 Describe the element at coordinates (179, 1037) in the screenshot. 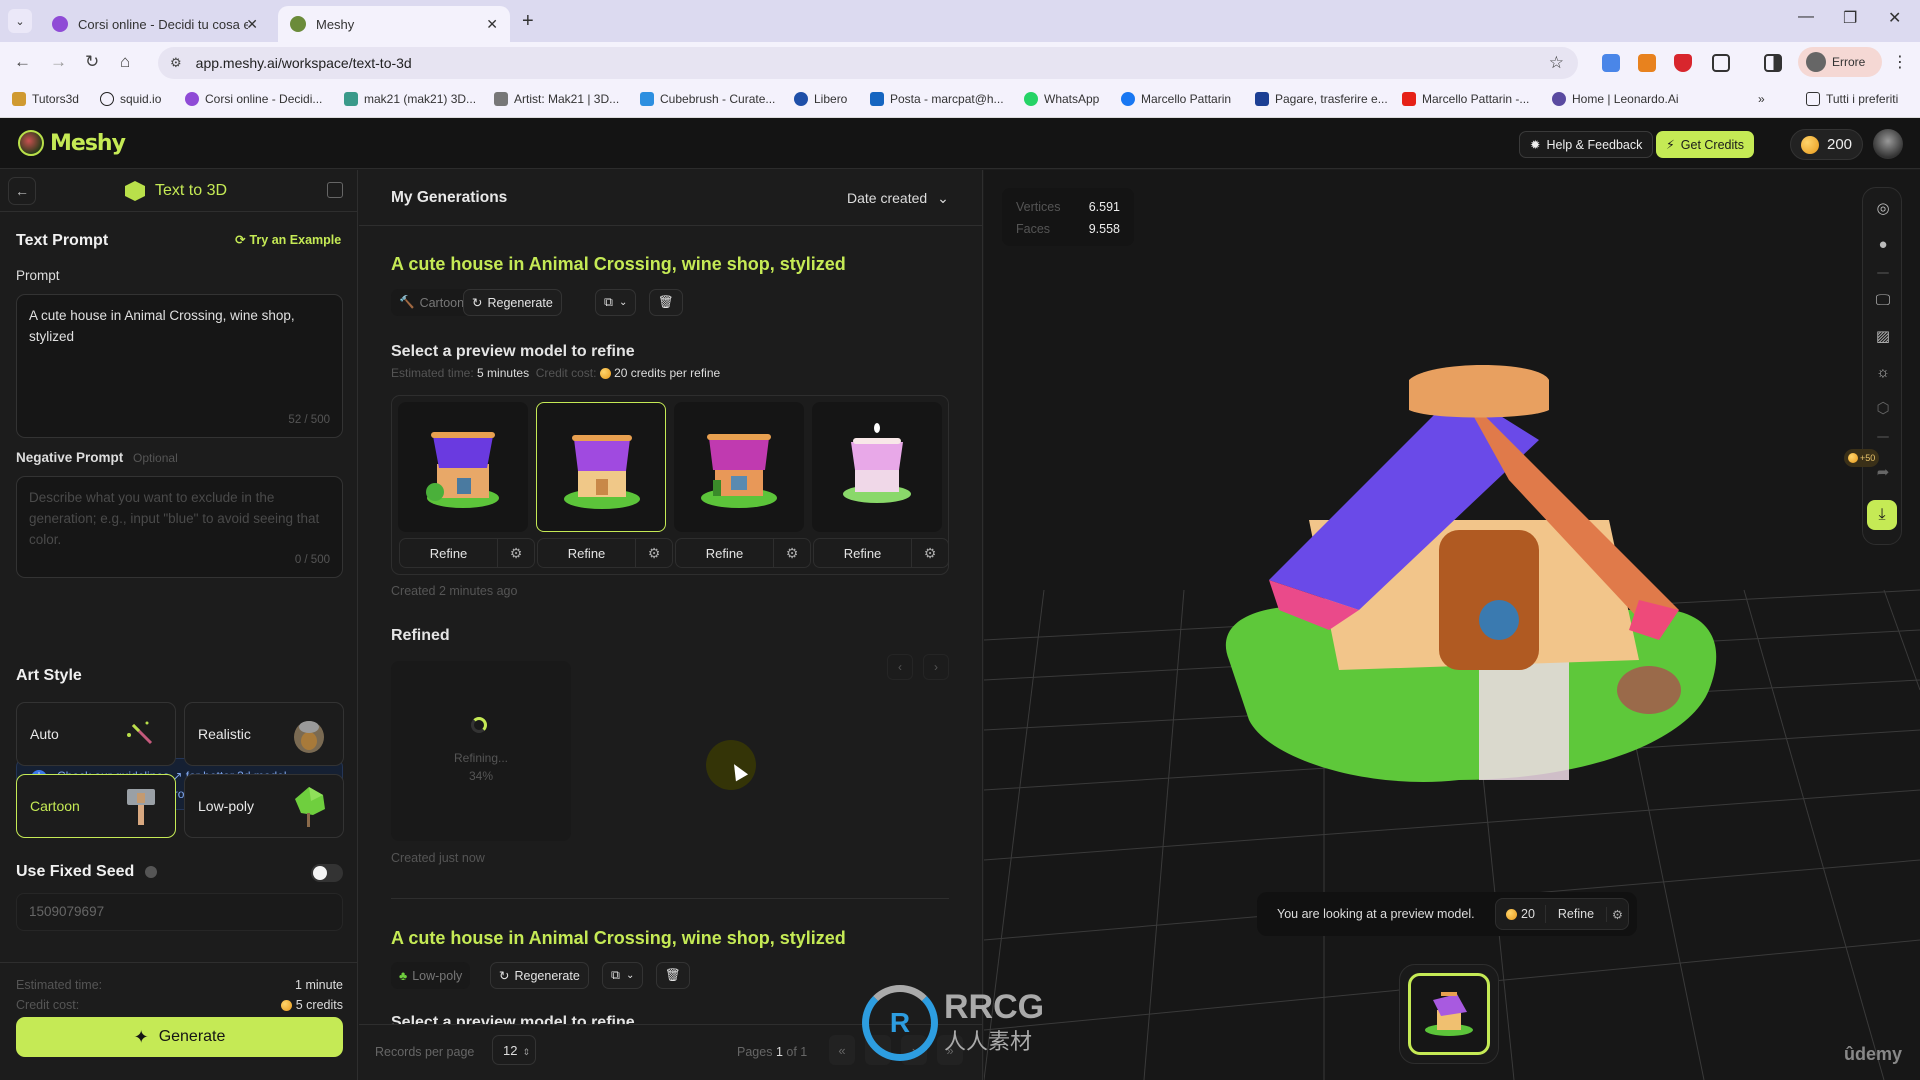

I see `generate-button: ✦ Generate` at that location.